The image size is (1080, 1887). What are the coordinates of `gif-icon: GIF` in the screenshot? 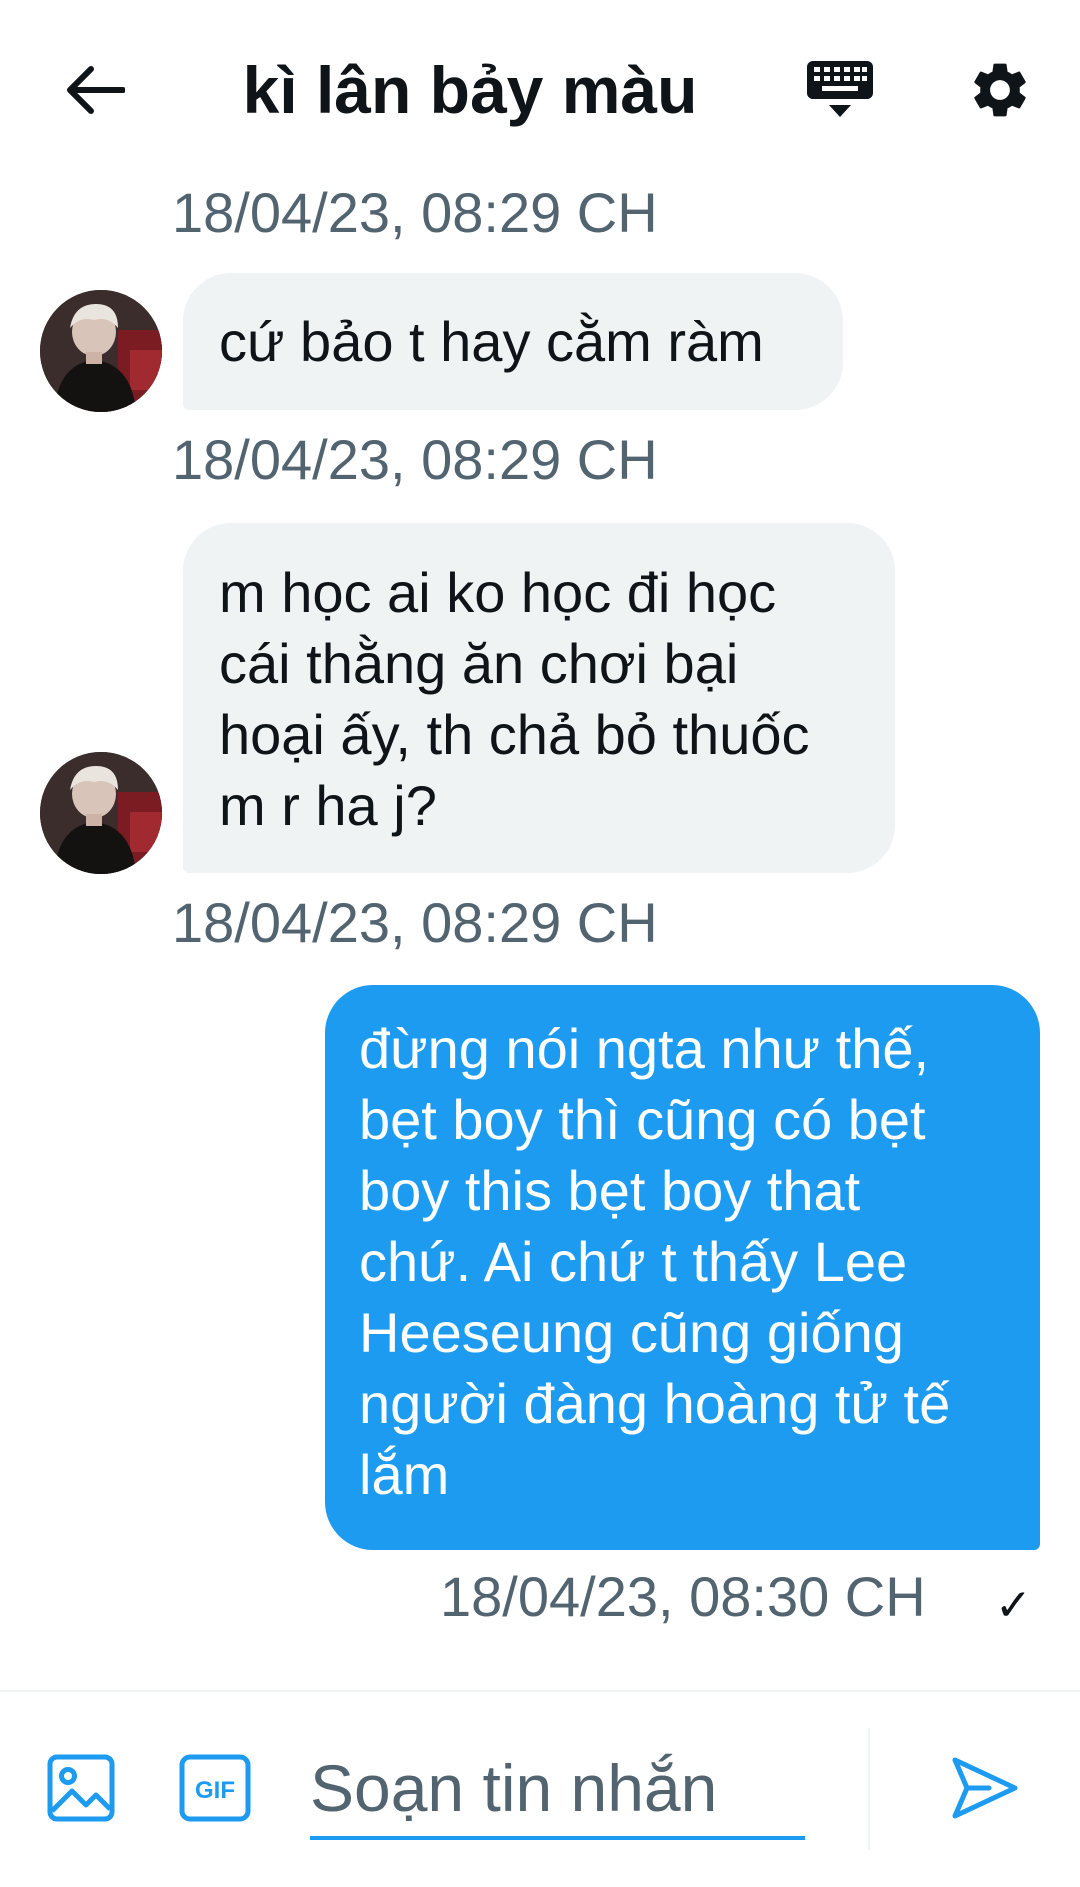 It's located at (215, 1788).